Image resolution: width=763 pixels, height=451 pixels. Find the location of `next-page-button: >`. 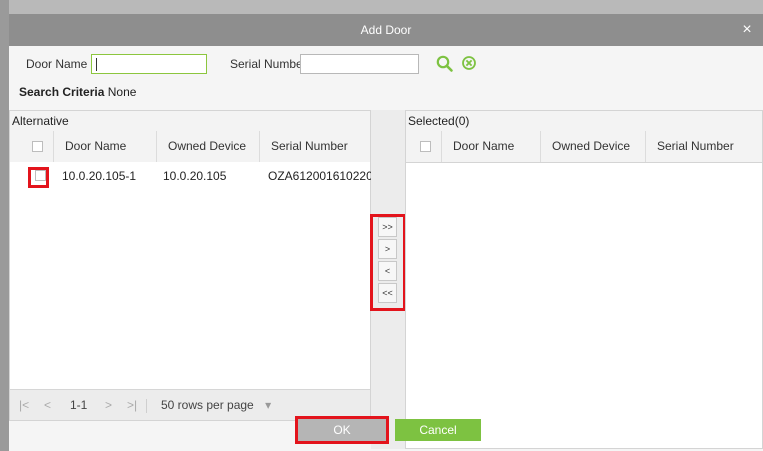

next-page-button: > is located at coordinates (108, 405).